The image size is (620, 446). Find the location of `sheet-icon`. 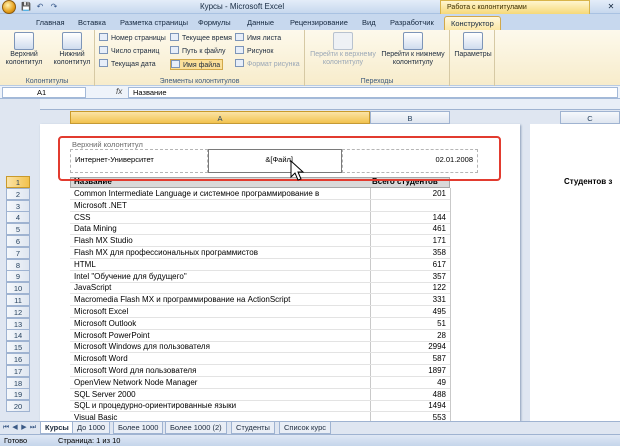

sheet-icon is located at coordinates (239, 37).